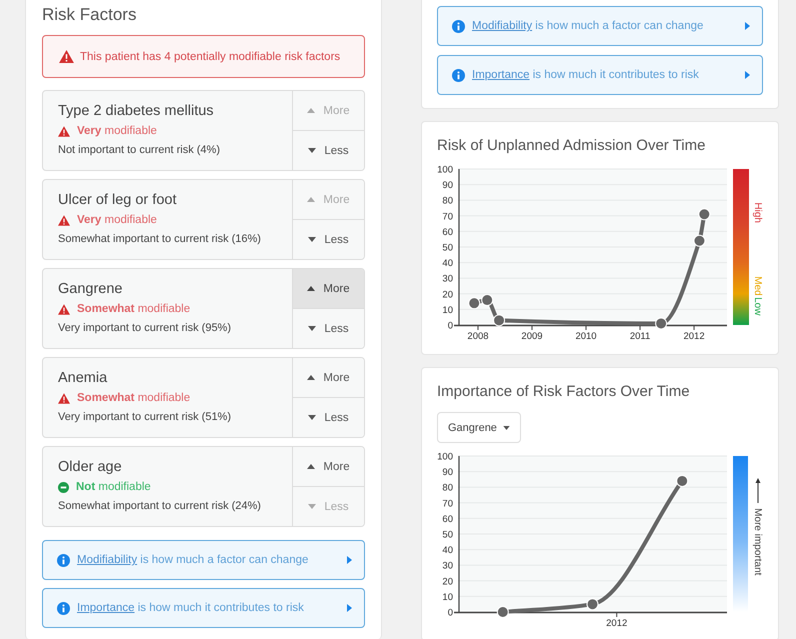 The width and height of the screenshot is (796, 639). Describe the element at coordinates (328, 288) in the screenshot. I see `more-button: More` at that location.